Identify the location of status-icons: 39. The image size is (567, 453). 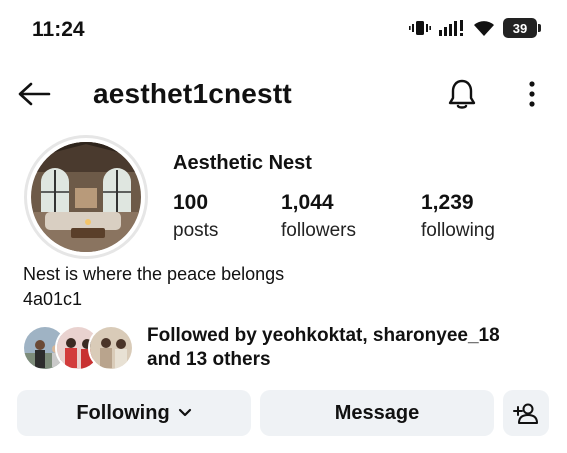
(475, 28).